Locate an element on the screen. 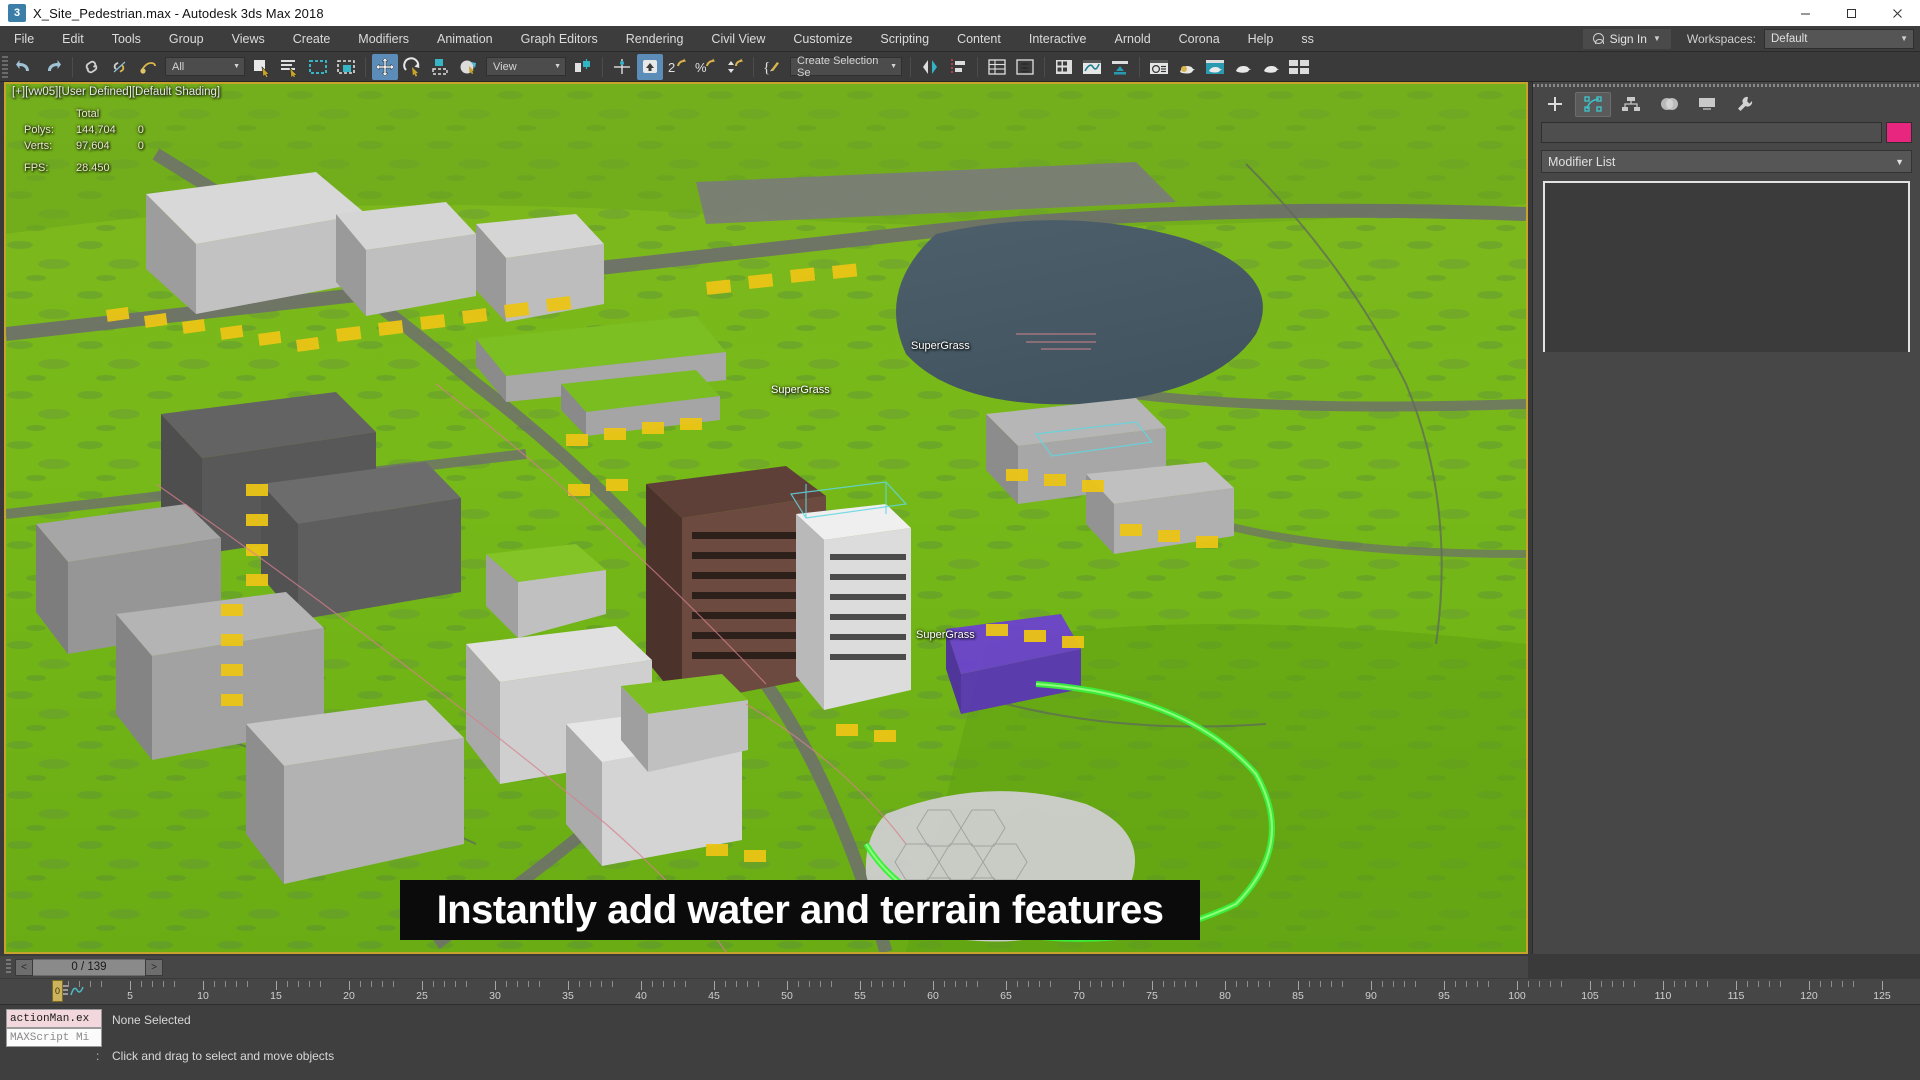 Image resolution: width=1920 pixels, height=1080 pixels. maxscript-mini-listener: actionMan.ex MAXScript Mi is located at coordinates (54, 1028).